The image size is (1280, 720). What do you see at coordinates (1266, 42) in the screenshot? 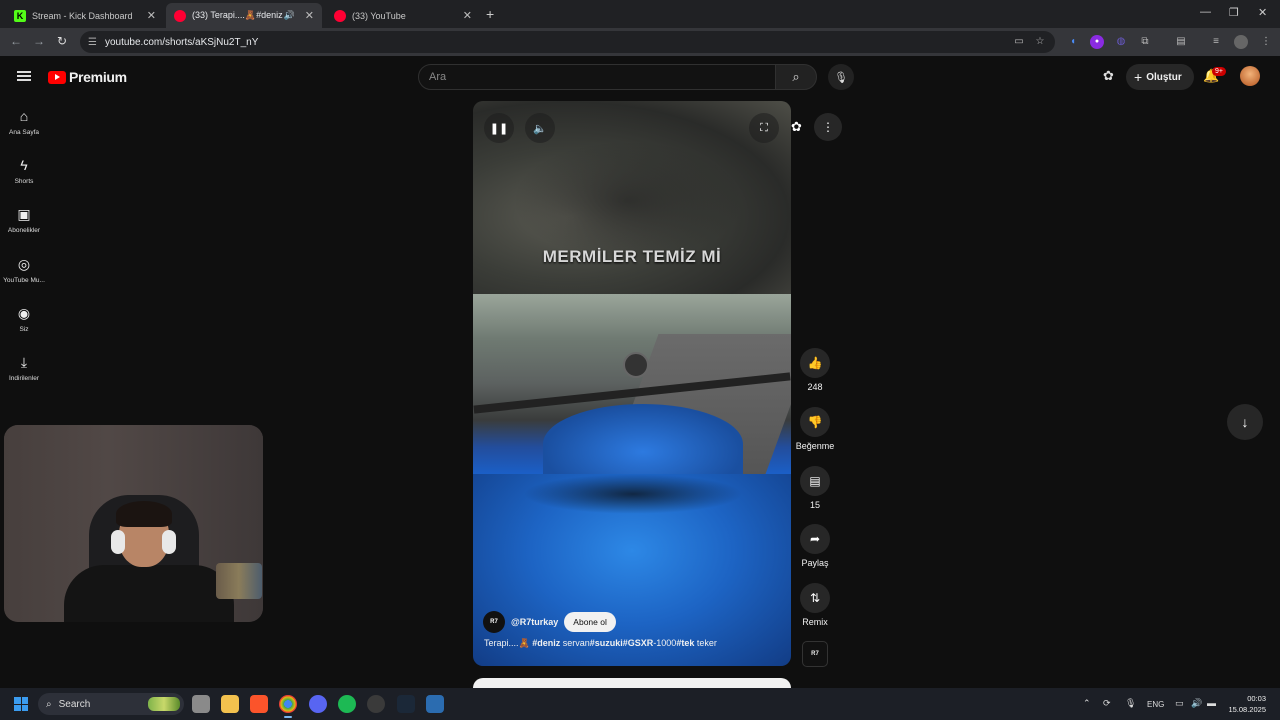
I see `browser-menu-icon: ⋮` at bounding box center [1266, 42].